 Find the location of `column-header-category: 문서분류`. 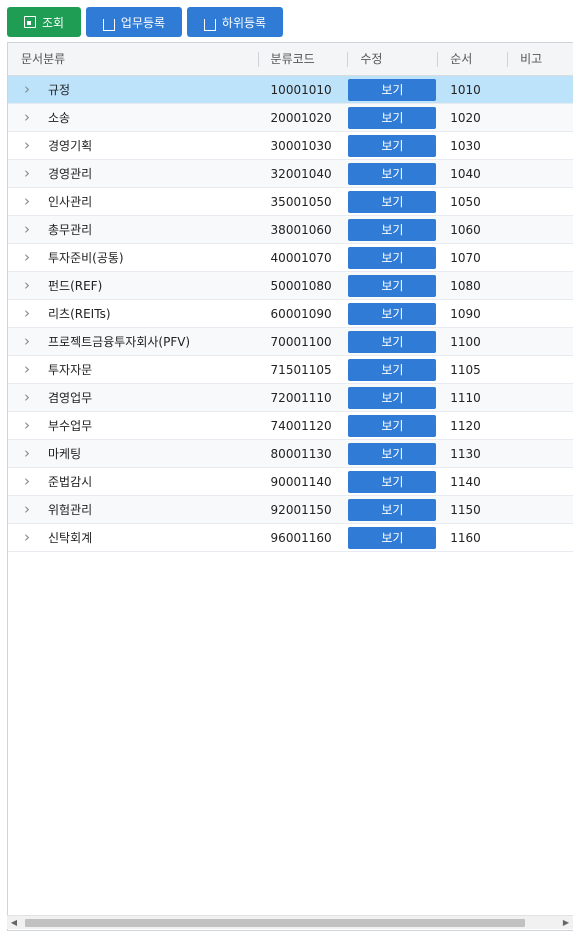

column-header-category: 문서분류 is located at coordinates (133, 59).